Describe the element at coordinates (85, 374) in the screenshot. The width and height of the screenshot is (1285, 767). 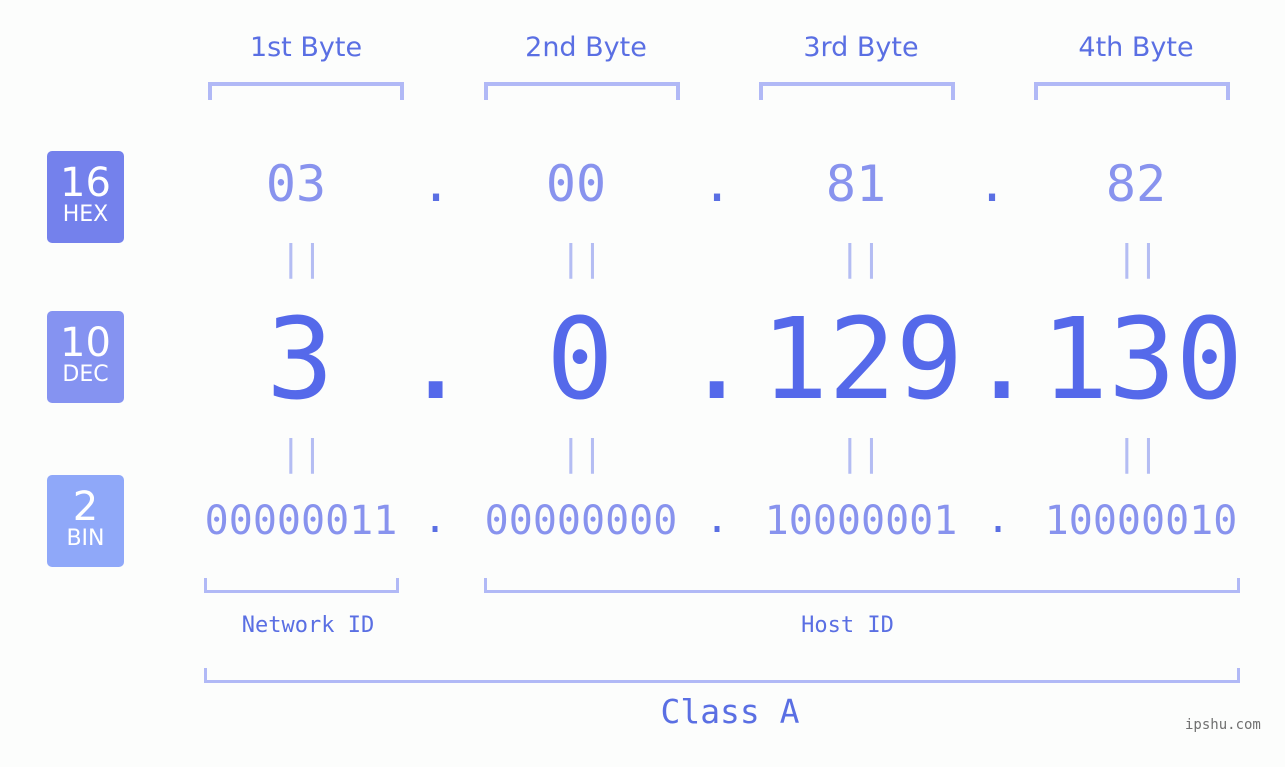
I see `dec-base-label: DEC` at that location.